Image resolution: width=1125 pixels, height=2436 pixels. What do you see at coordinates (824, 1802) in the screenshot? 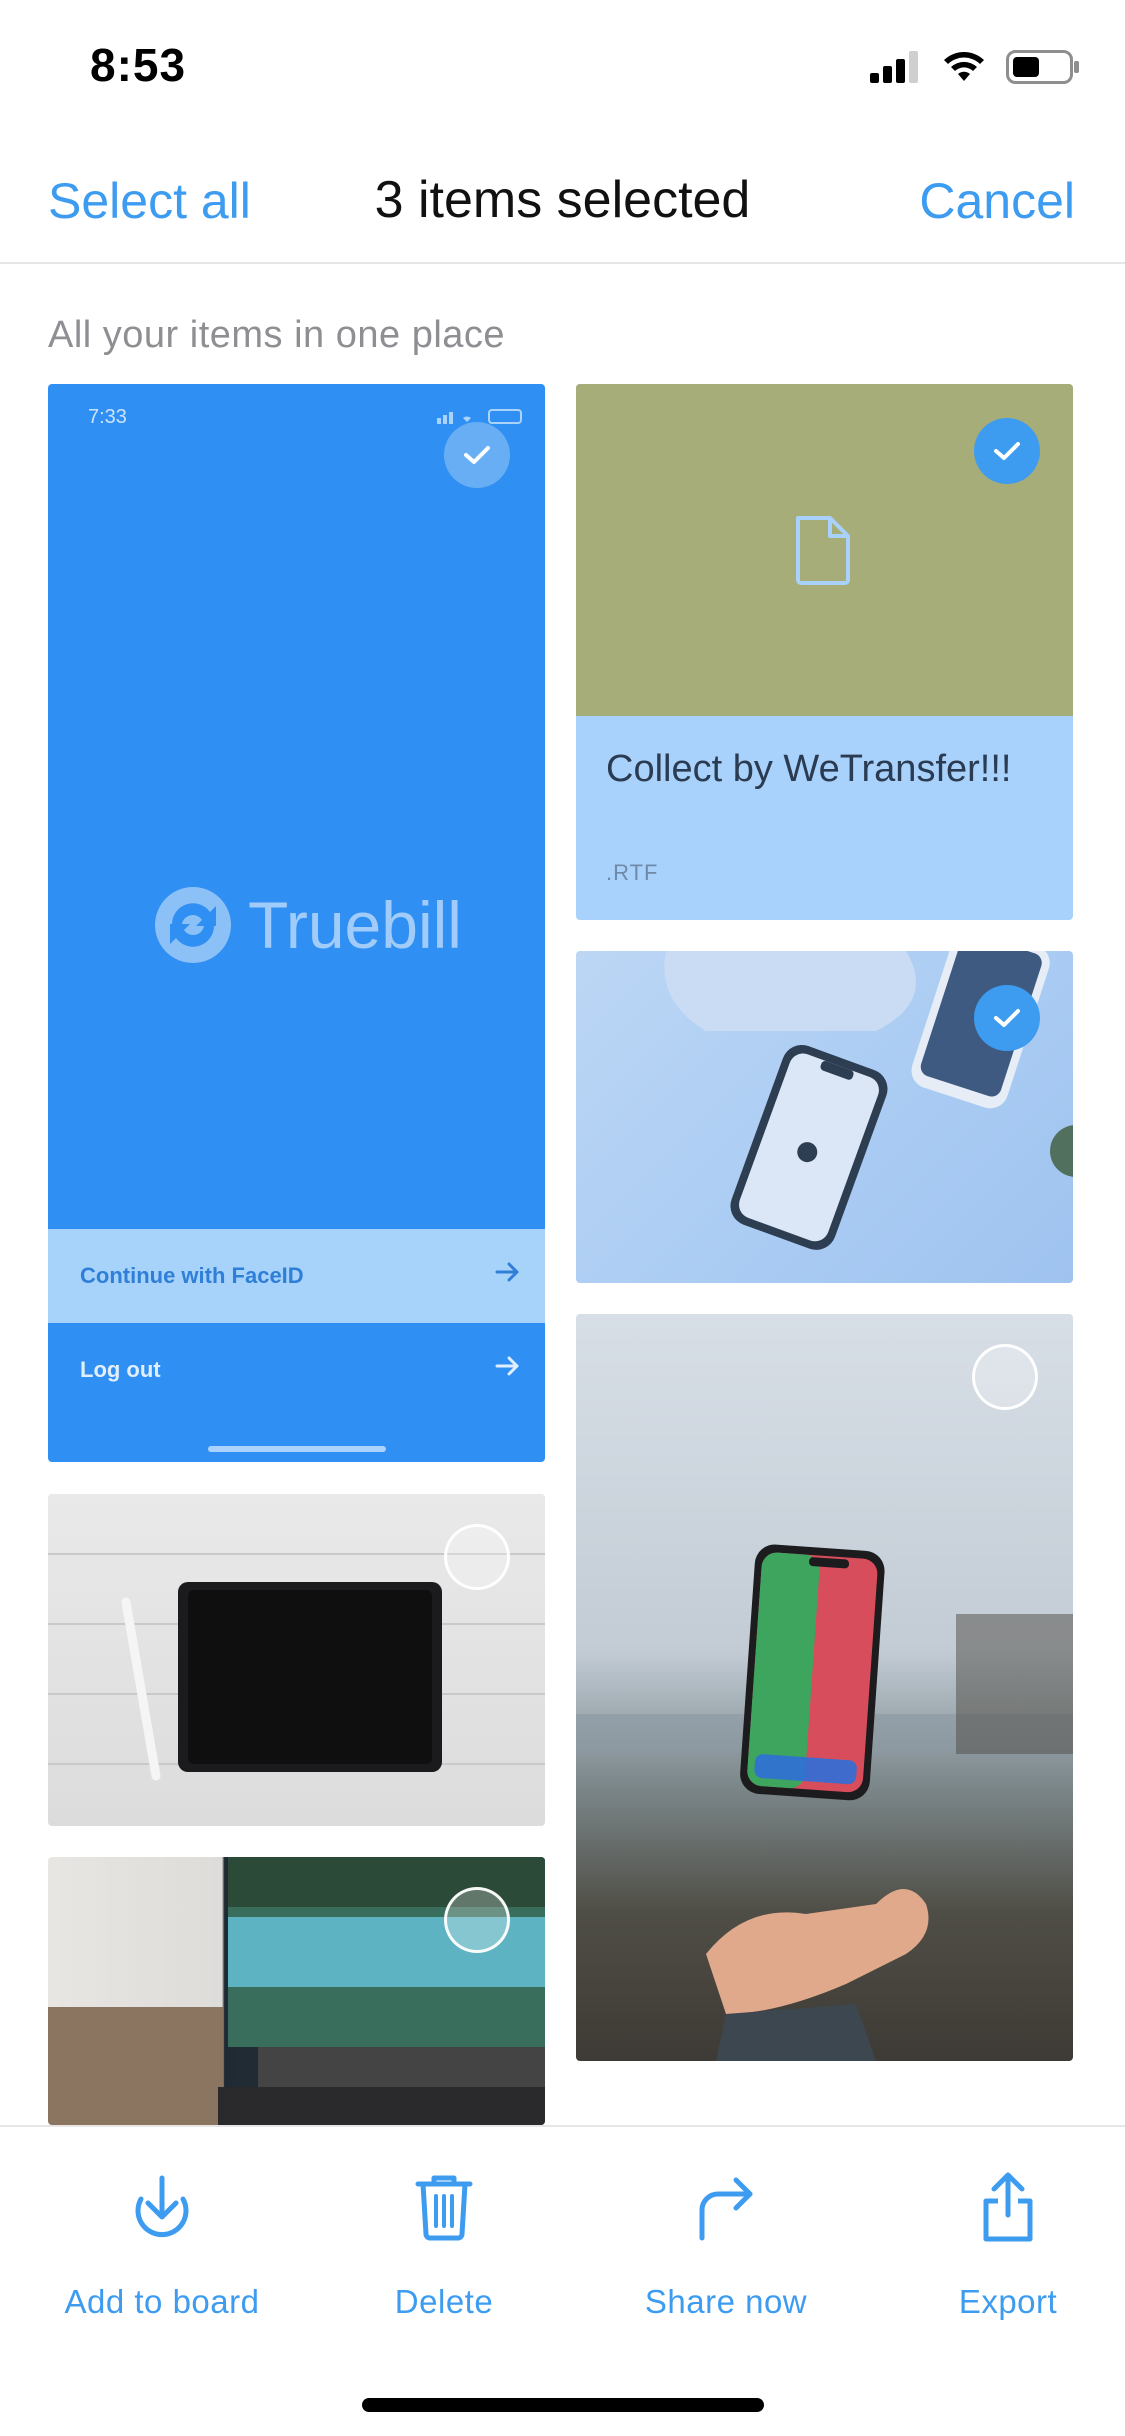
I see `floating-phone-illustration` at bounding box center [824, 1802].